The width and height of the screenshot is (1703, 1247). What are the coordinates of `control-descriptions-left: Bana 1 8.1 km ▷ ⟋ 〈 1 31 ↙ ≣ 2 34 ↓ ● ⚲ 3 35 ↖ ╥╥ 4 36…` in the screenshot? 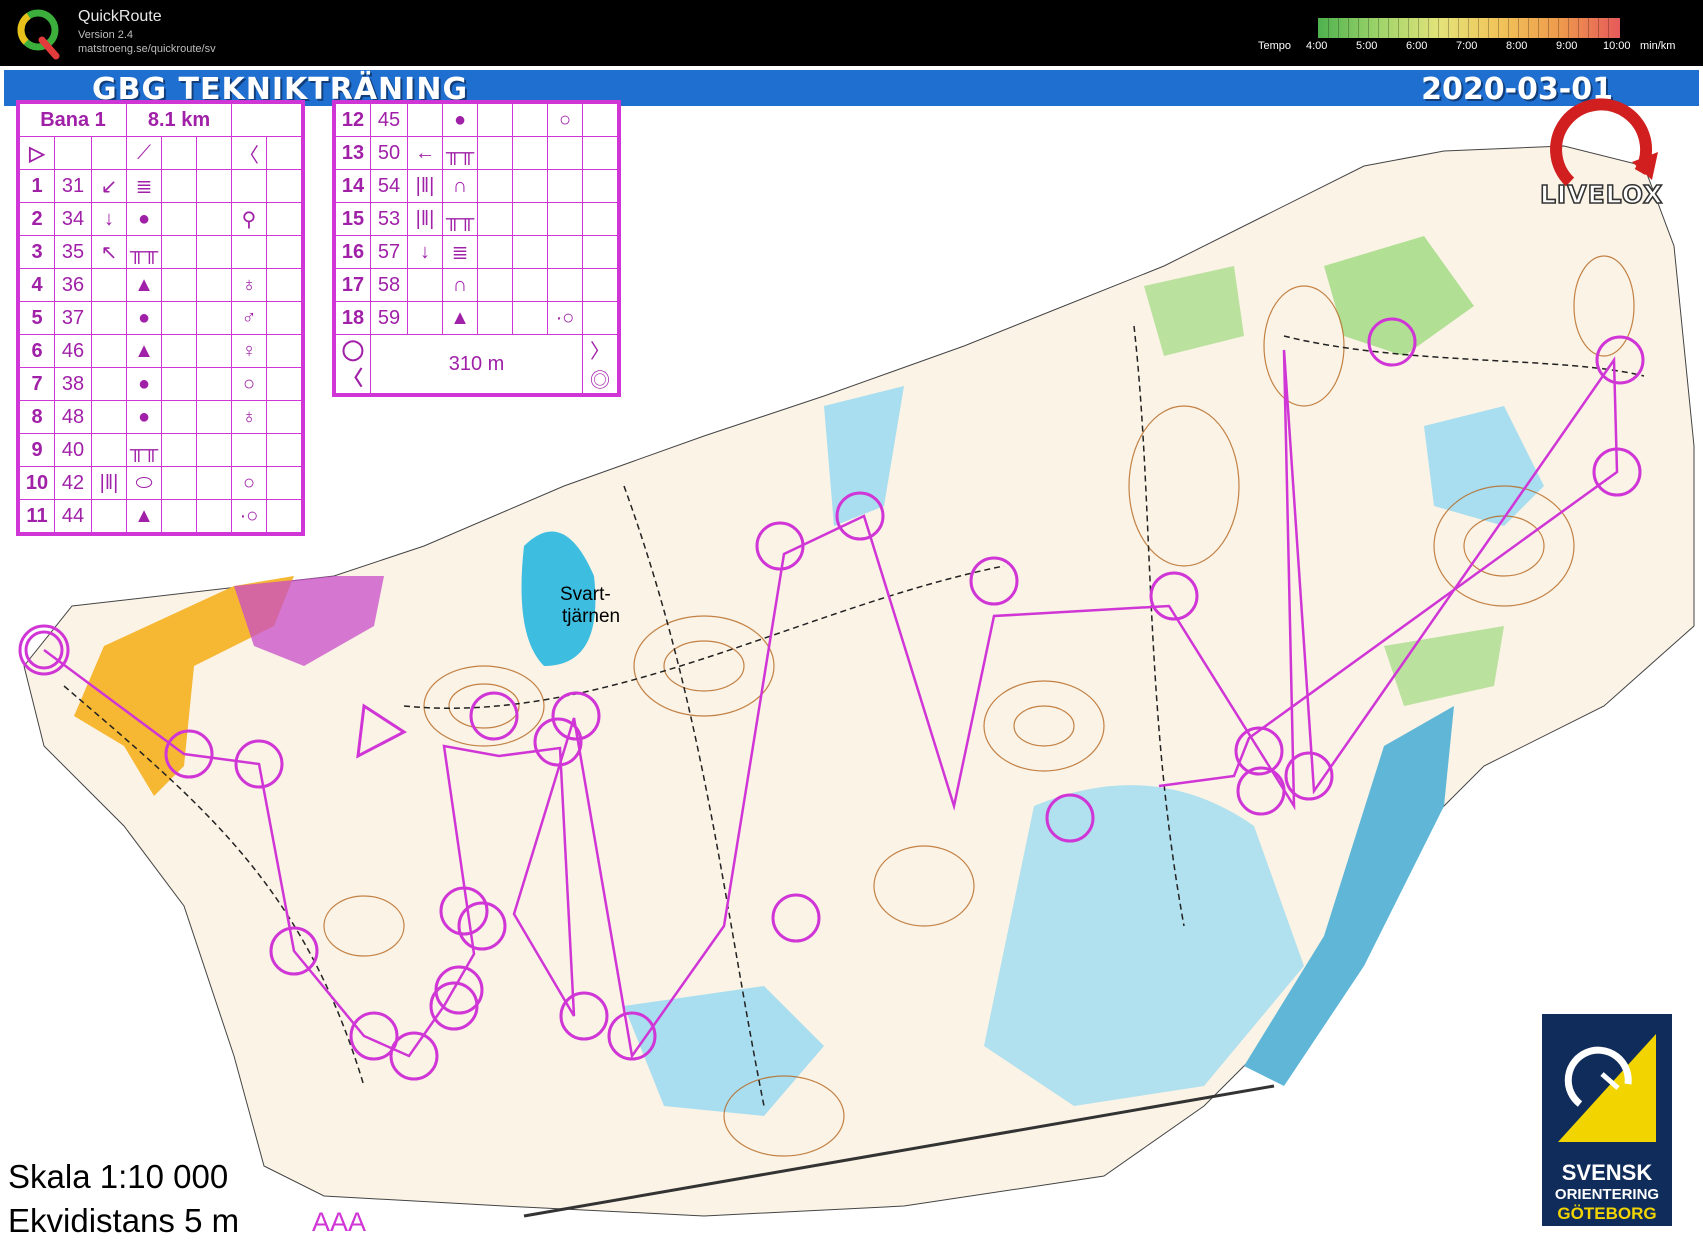 It's located at (160, 318).